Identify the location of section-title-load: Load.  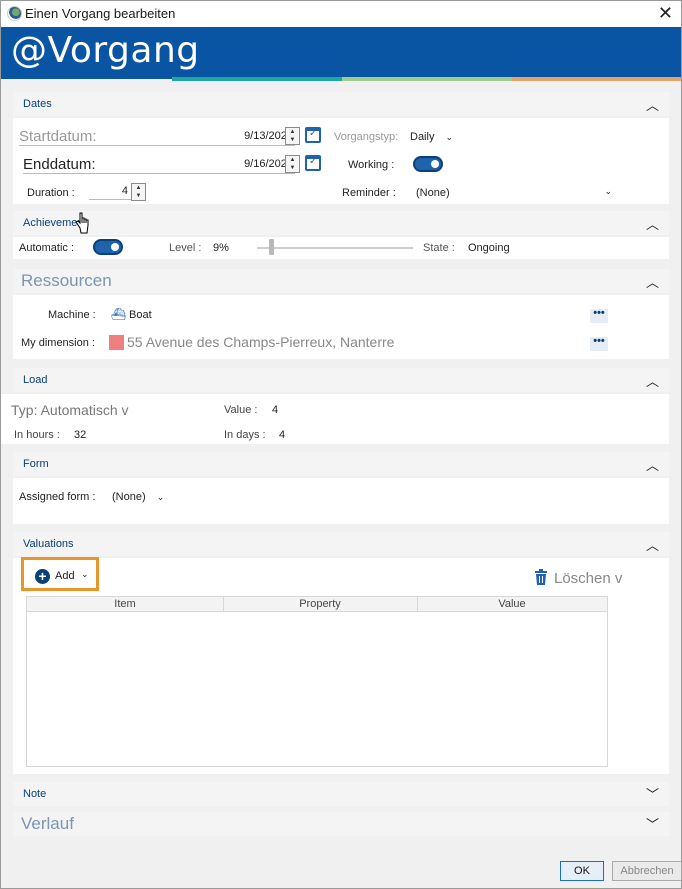
(35, 380).